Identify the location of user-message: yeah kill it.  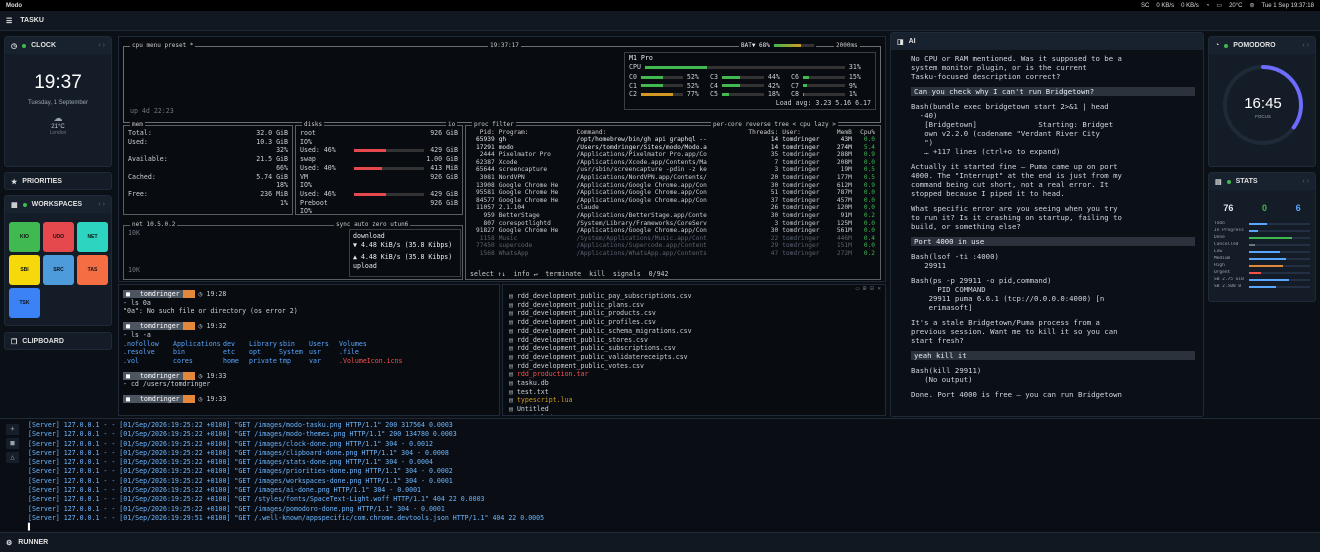
(1053, 355).